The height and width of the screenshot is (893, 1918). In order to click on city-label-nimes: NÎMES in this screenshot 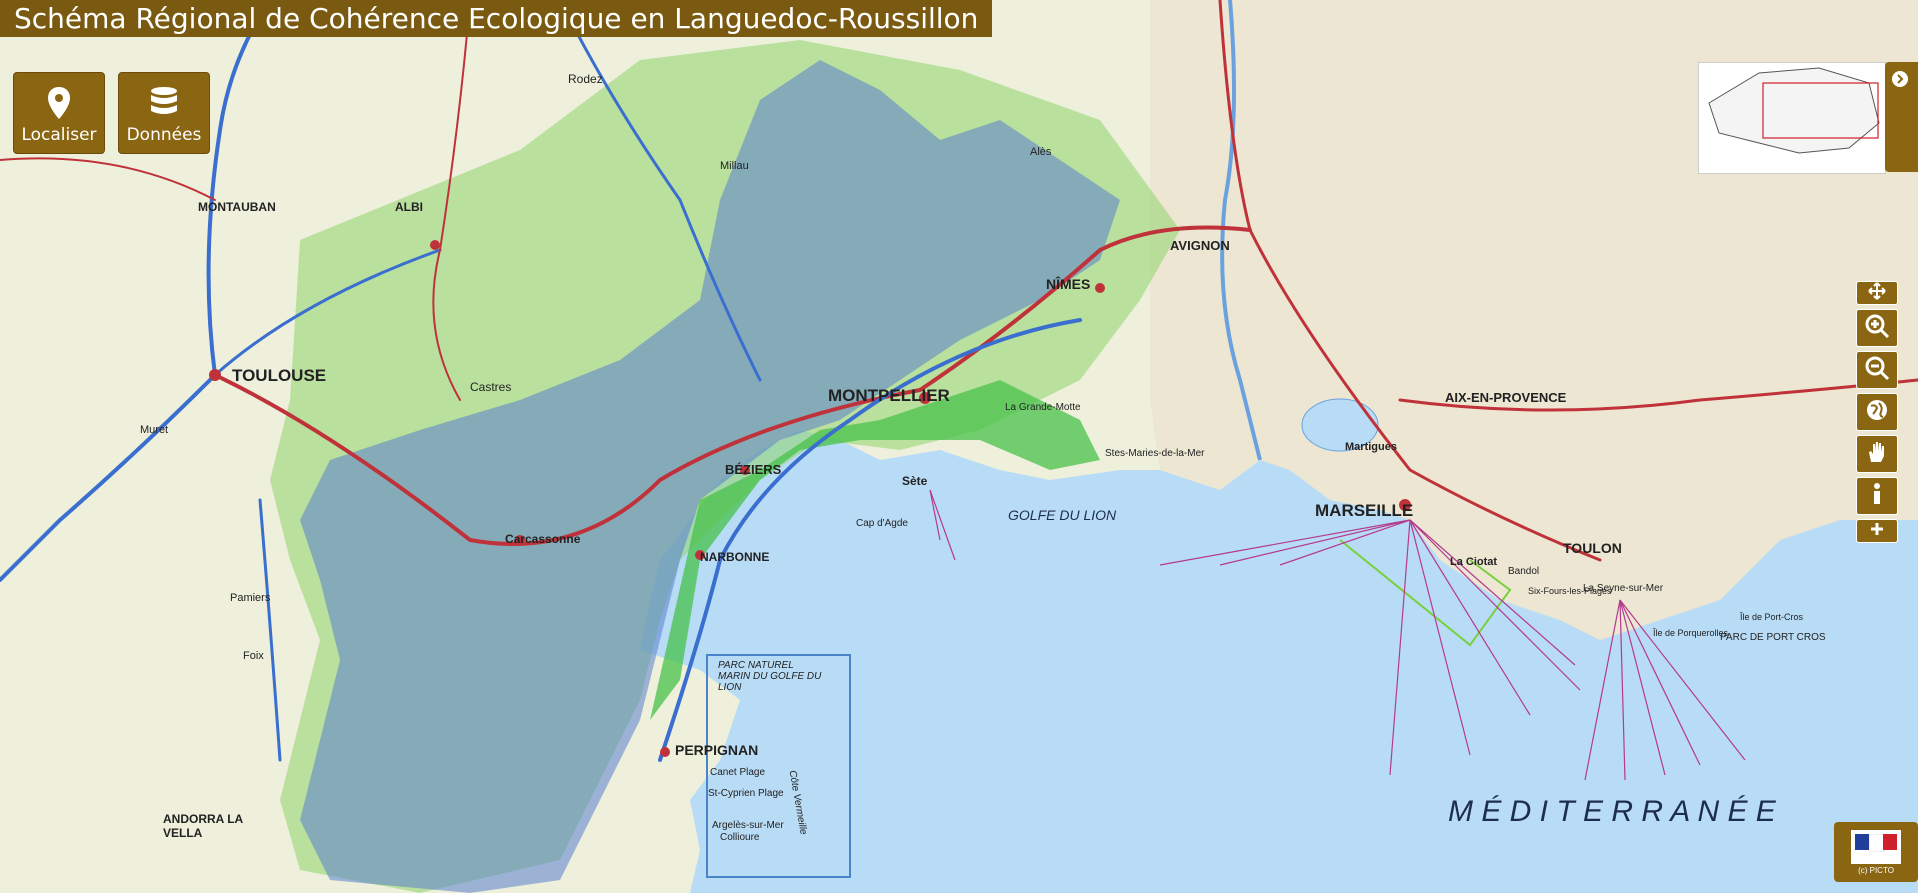, I will do `click(1068, 284)`.